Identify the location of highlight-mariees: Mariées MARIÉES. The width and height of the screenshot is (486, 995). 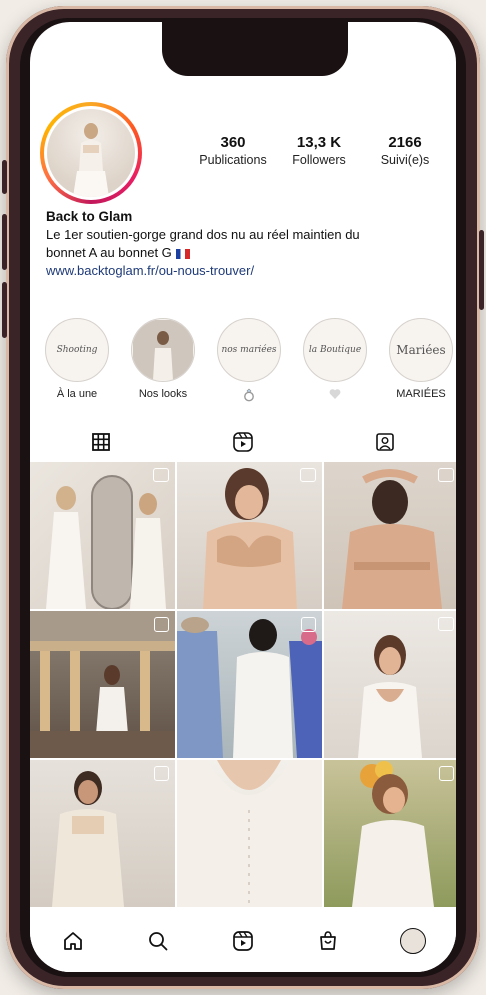
(421, 360).